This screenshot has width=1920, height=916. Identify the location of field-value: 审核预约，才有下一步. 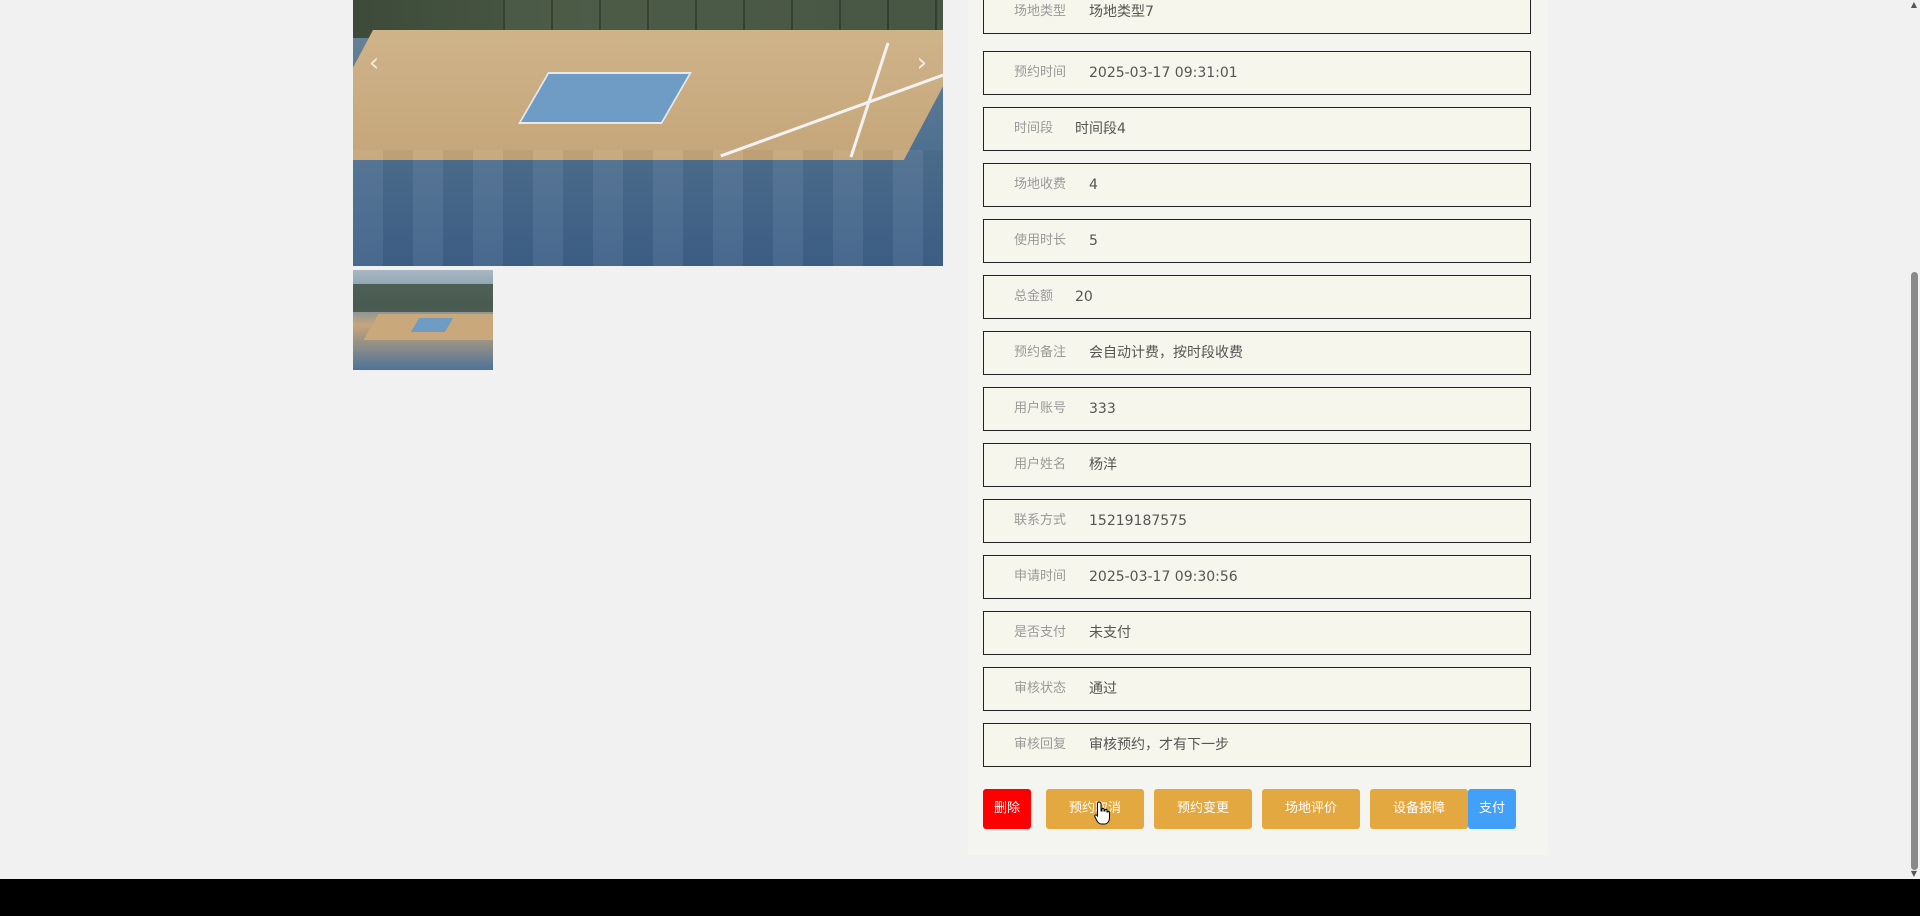
(1159, 745).